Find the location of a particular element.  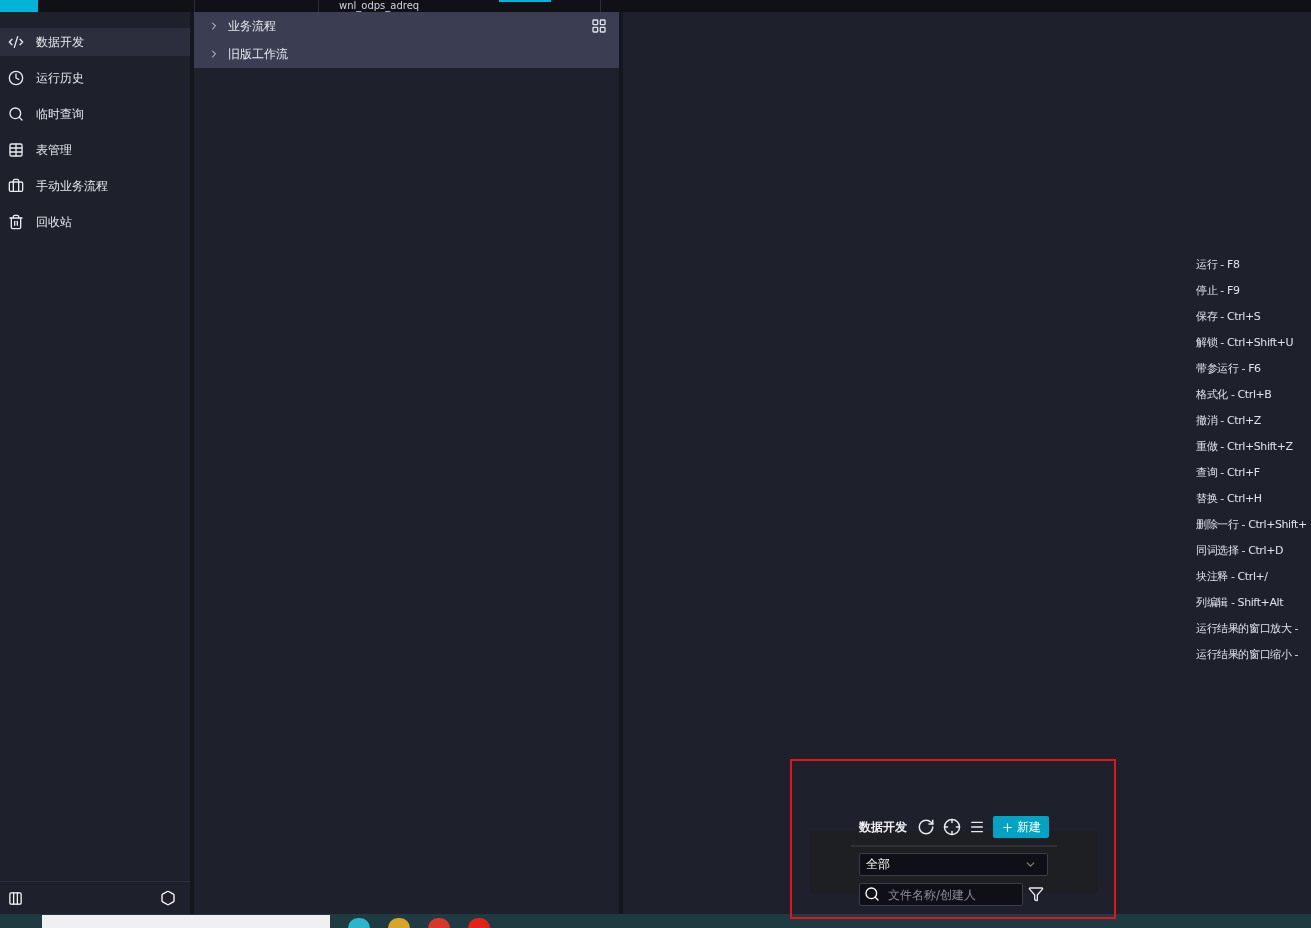

sidebar-item: 手动业务流程 is located at coordinates (95, 186).